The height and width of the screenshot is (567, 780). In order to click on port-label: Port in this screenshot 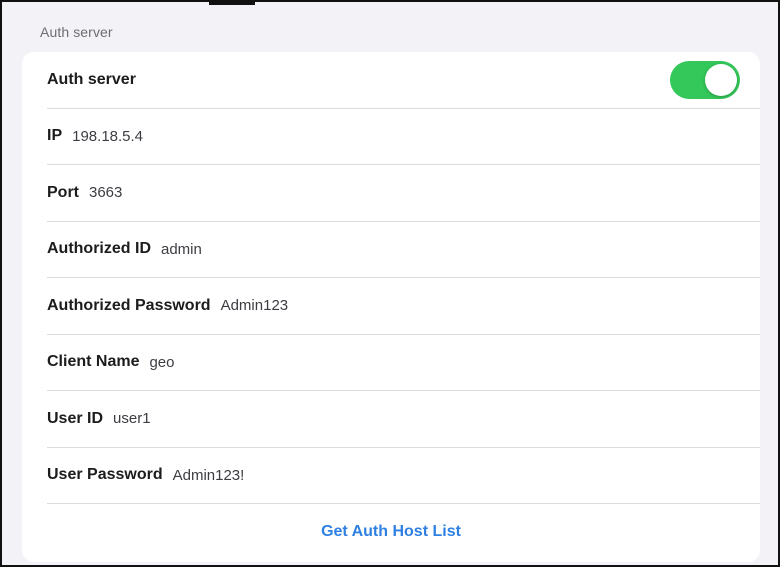, I will do `click(63, 192)`.